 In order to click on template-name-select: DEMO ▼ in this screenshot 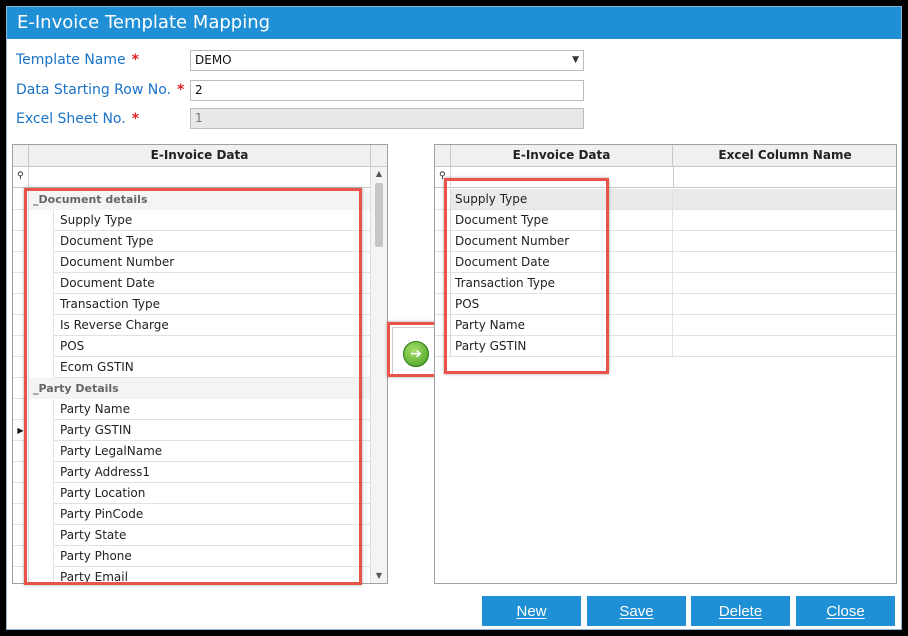, I will do `click(387, 60)`.